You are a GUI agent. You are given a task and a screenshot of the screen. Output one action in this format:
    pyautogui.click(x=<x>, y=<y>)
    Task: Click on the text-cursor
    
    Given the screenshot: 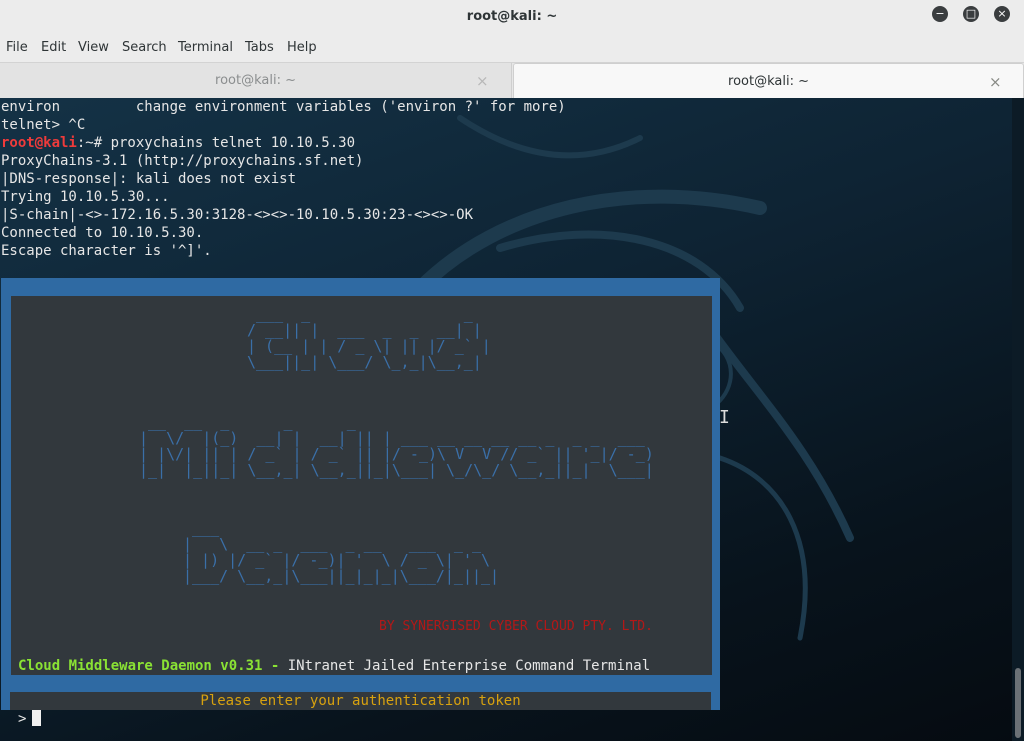 What is the action you would take?
    pyautogui.click(x=37, y=718)
    